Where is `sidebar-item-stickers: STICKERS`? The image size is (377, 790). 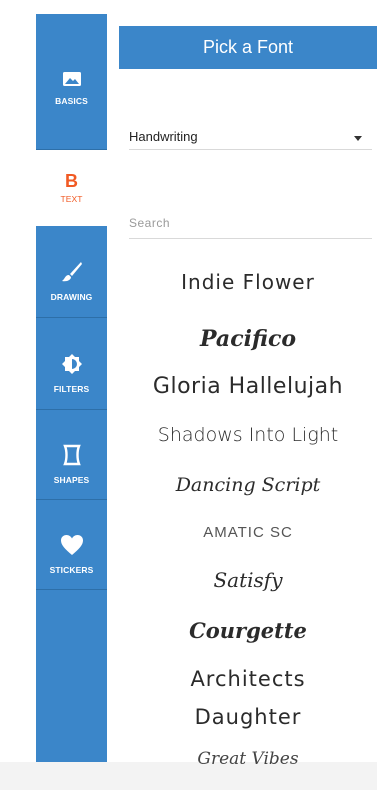
sidebar-item-stickers: STICKERS is located at coordinates (71, 545).